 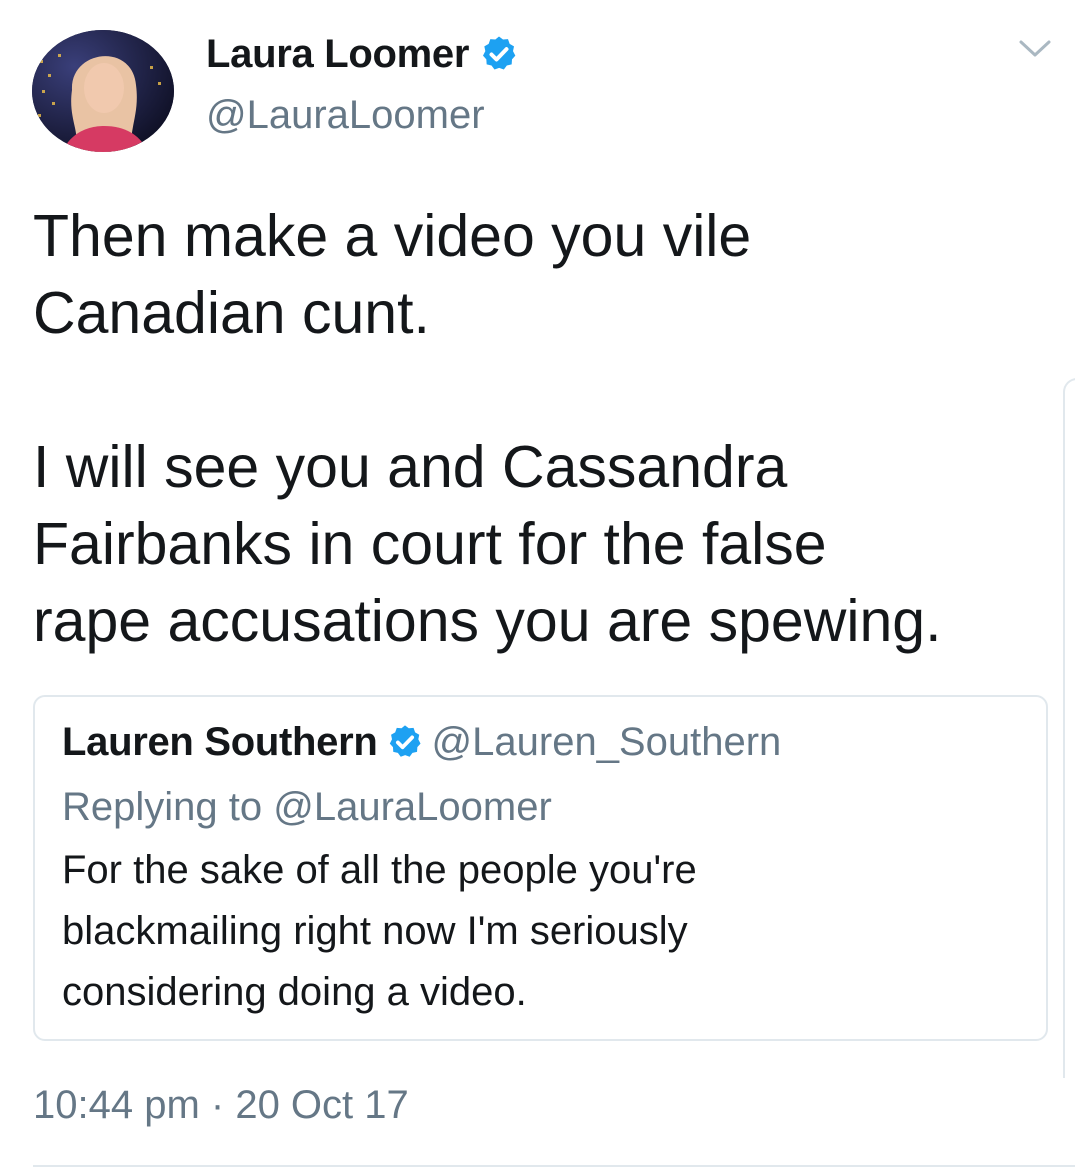 What do you see at coordinates (410, 467) in the screenshot?
I see `tweet-text-line: I will see you and Cassandra` at bounding box center [410, 467].